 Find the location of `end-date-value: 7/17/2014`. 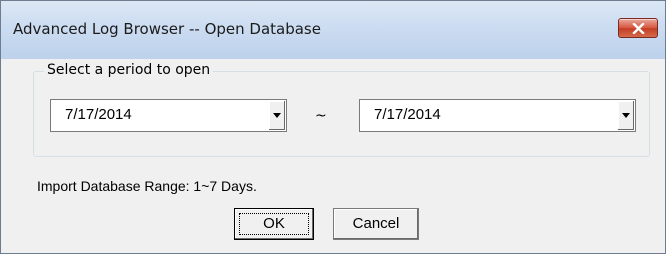

end-date-value: 7/17/2014 is located at coordinates (407, 114).